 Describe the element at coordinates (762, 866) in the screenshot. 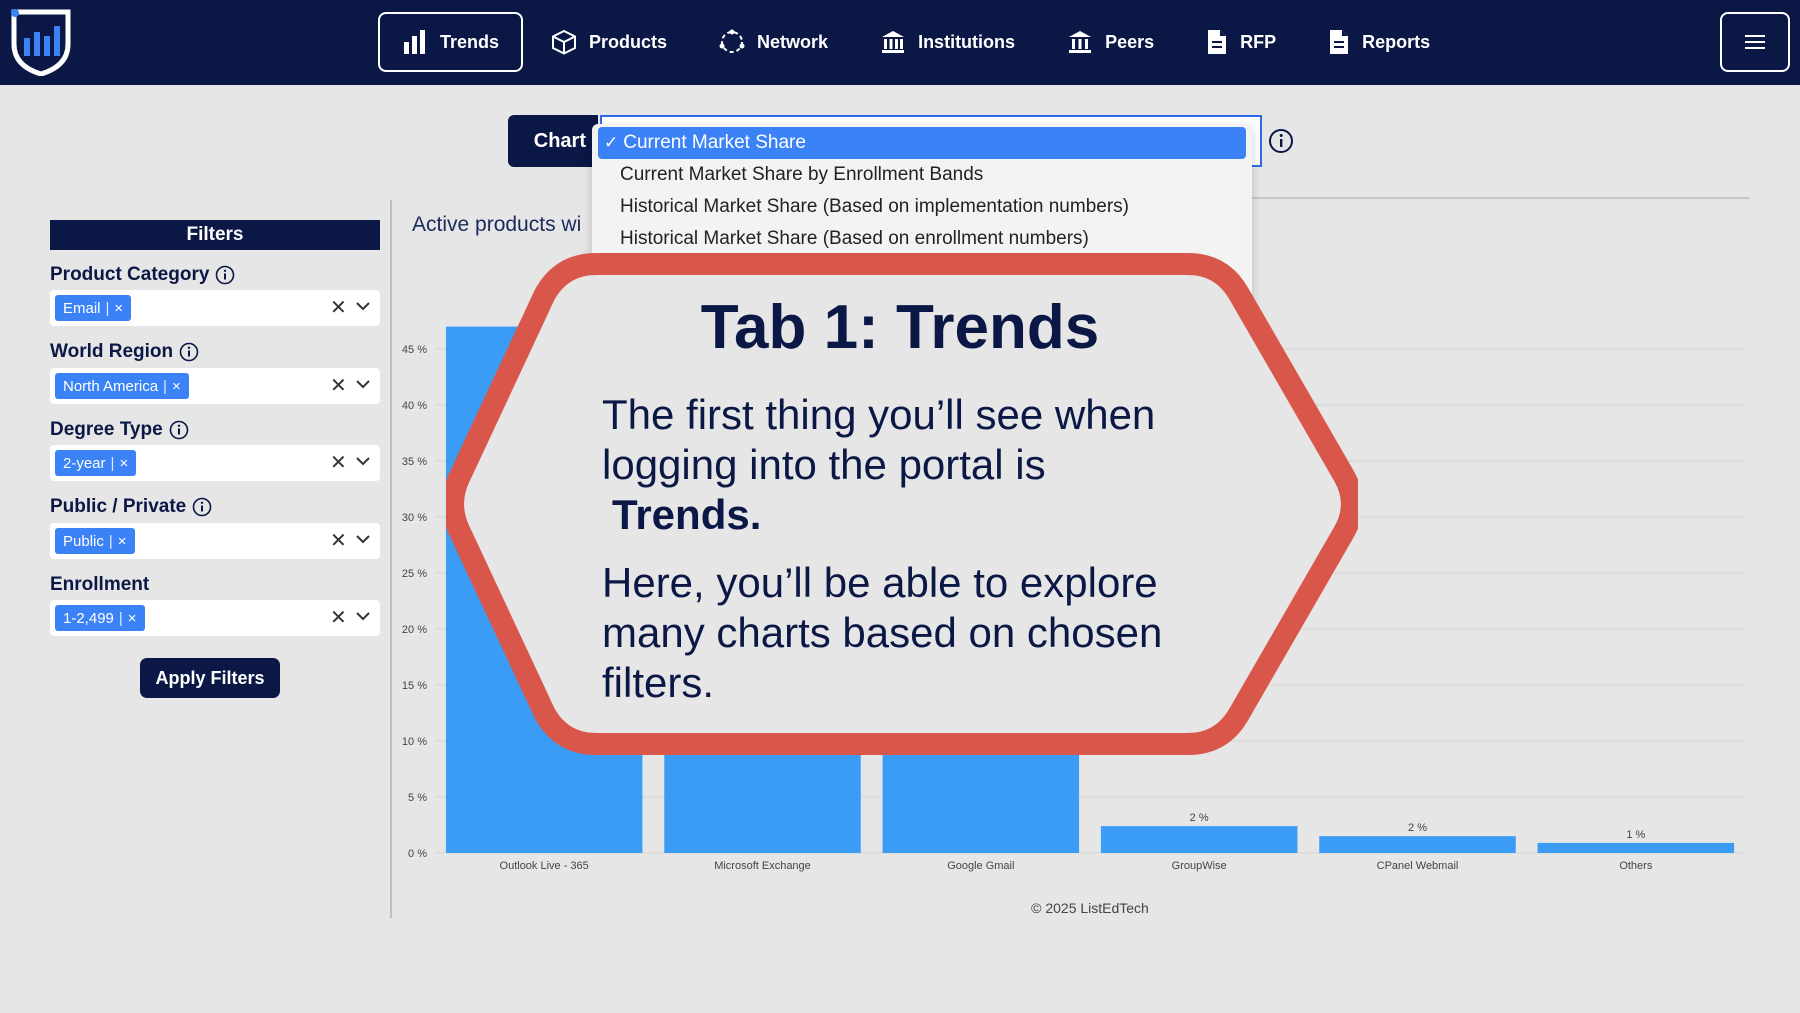

I see `x-tick-label: Microsoft Exchange` at that location.